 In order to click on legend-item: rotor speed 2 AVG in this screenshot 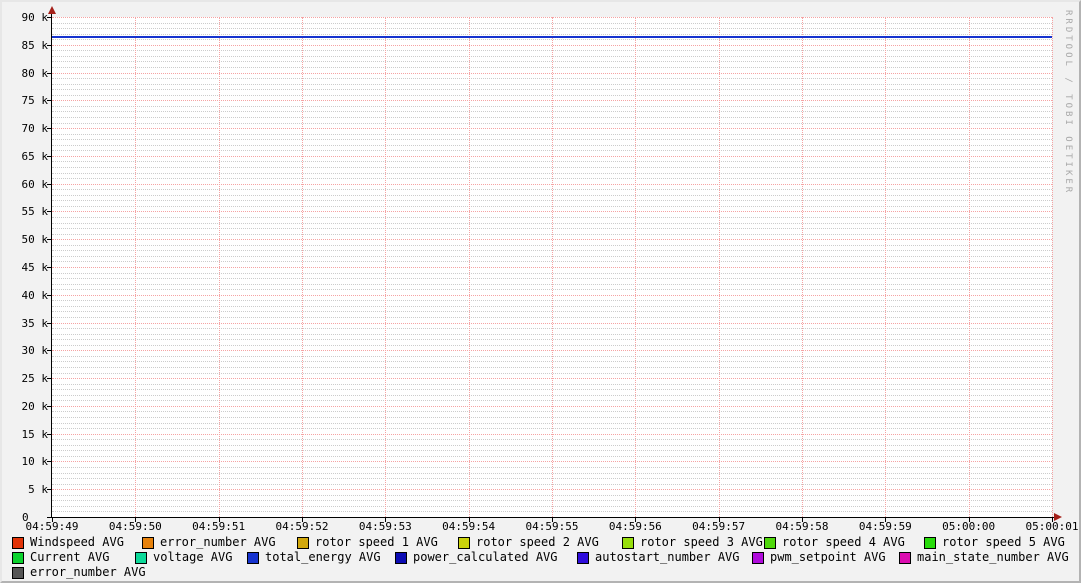, I will do `click(528, 542)`.